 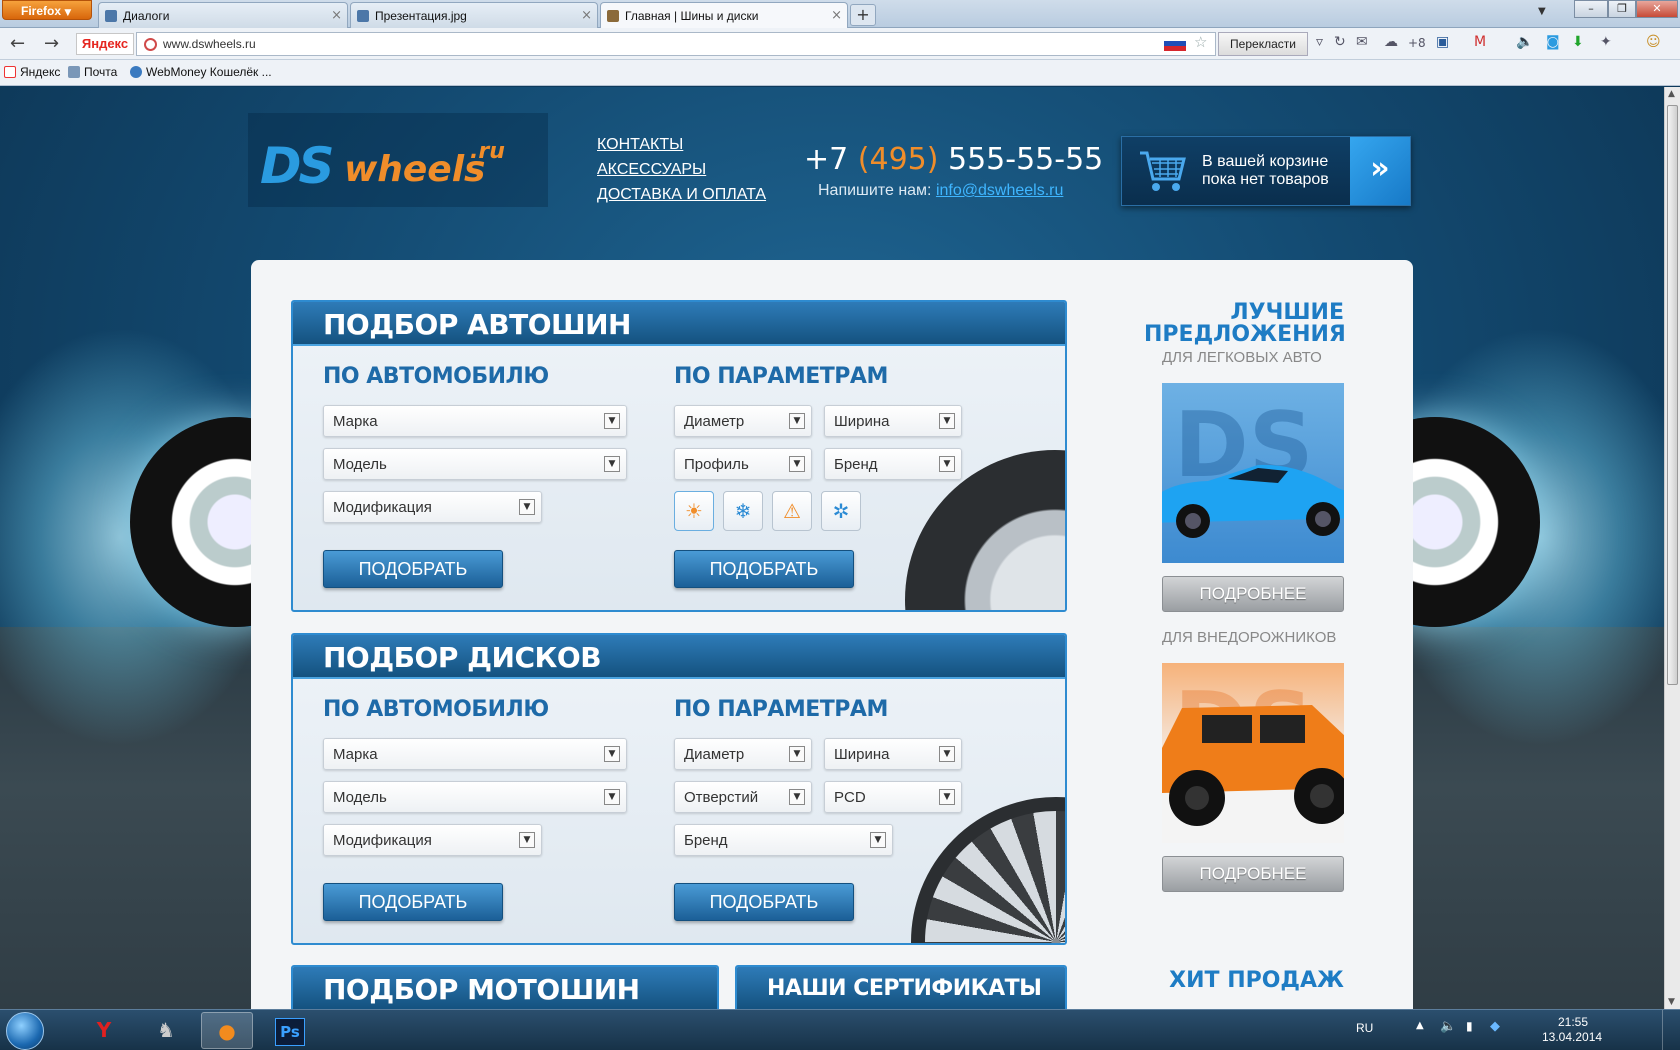 I want to click on tray-expand-icon: ▲, so click(x=1420, y=1025).